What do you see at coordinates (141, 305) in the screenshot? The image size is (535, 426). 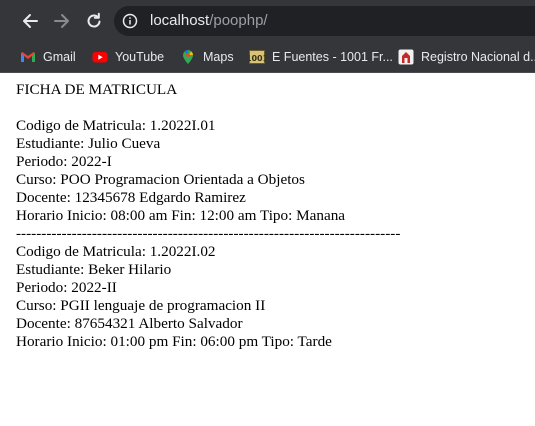 I see `record-2-curso: Curso: PGII lenguaje de programacion II` at bounding box center [141, 305].